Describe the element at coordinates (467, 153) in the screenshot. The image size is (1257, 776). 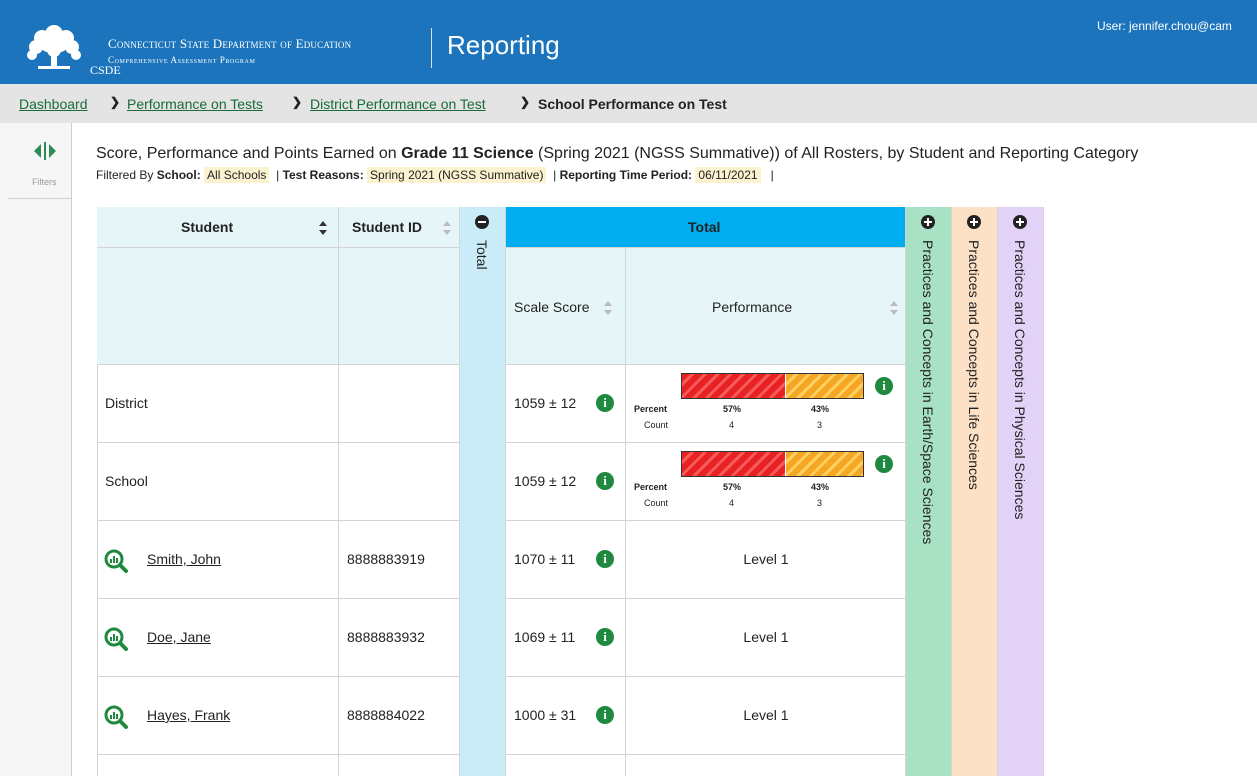
I see `title-assessment: Grade 11 Science` at that location.